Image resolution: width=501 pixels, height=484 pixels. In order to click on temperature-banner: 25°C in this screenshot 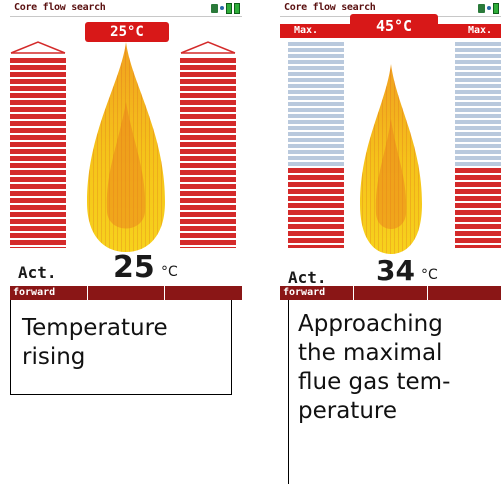, I will do `click(127, 32)`.